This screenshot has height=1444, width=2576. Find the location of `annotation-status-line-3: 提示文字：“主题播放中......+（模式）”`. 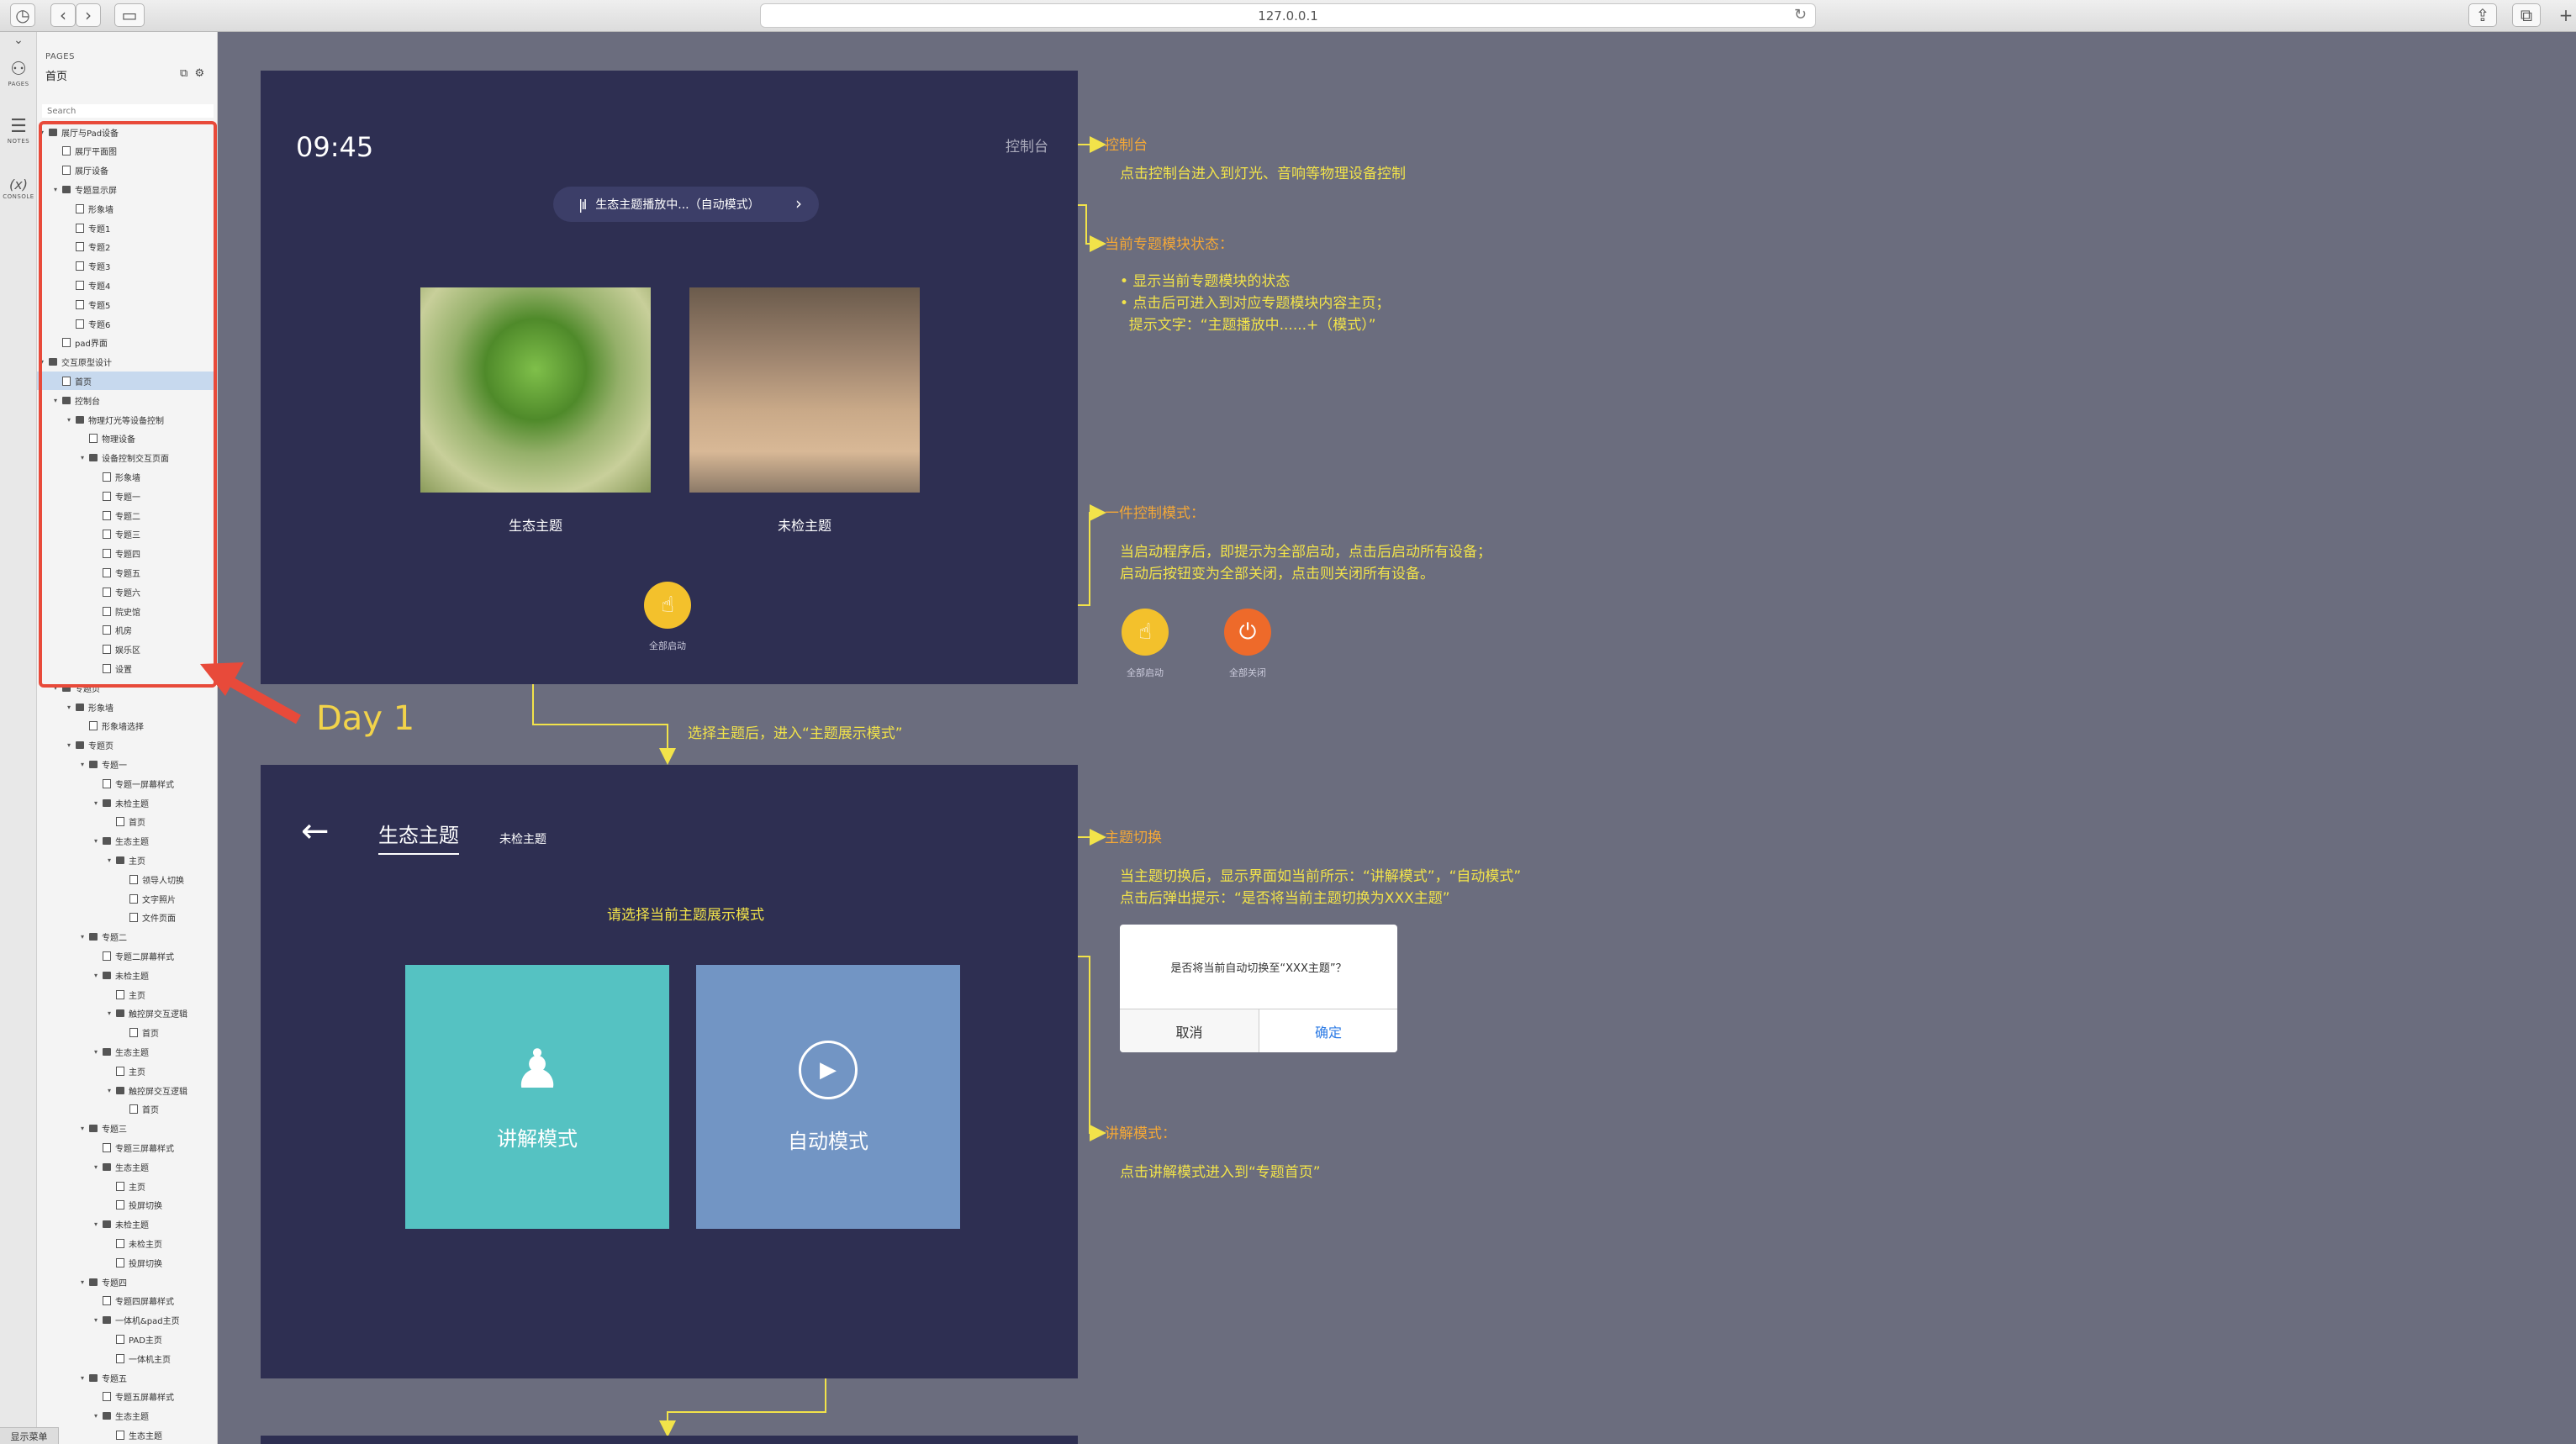

annotation-status-line-3: 提示文字：“主题播放中......+（模式）” is located at coordinates (1248, 325).